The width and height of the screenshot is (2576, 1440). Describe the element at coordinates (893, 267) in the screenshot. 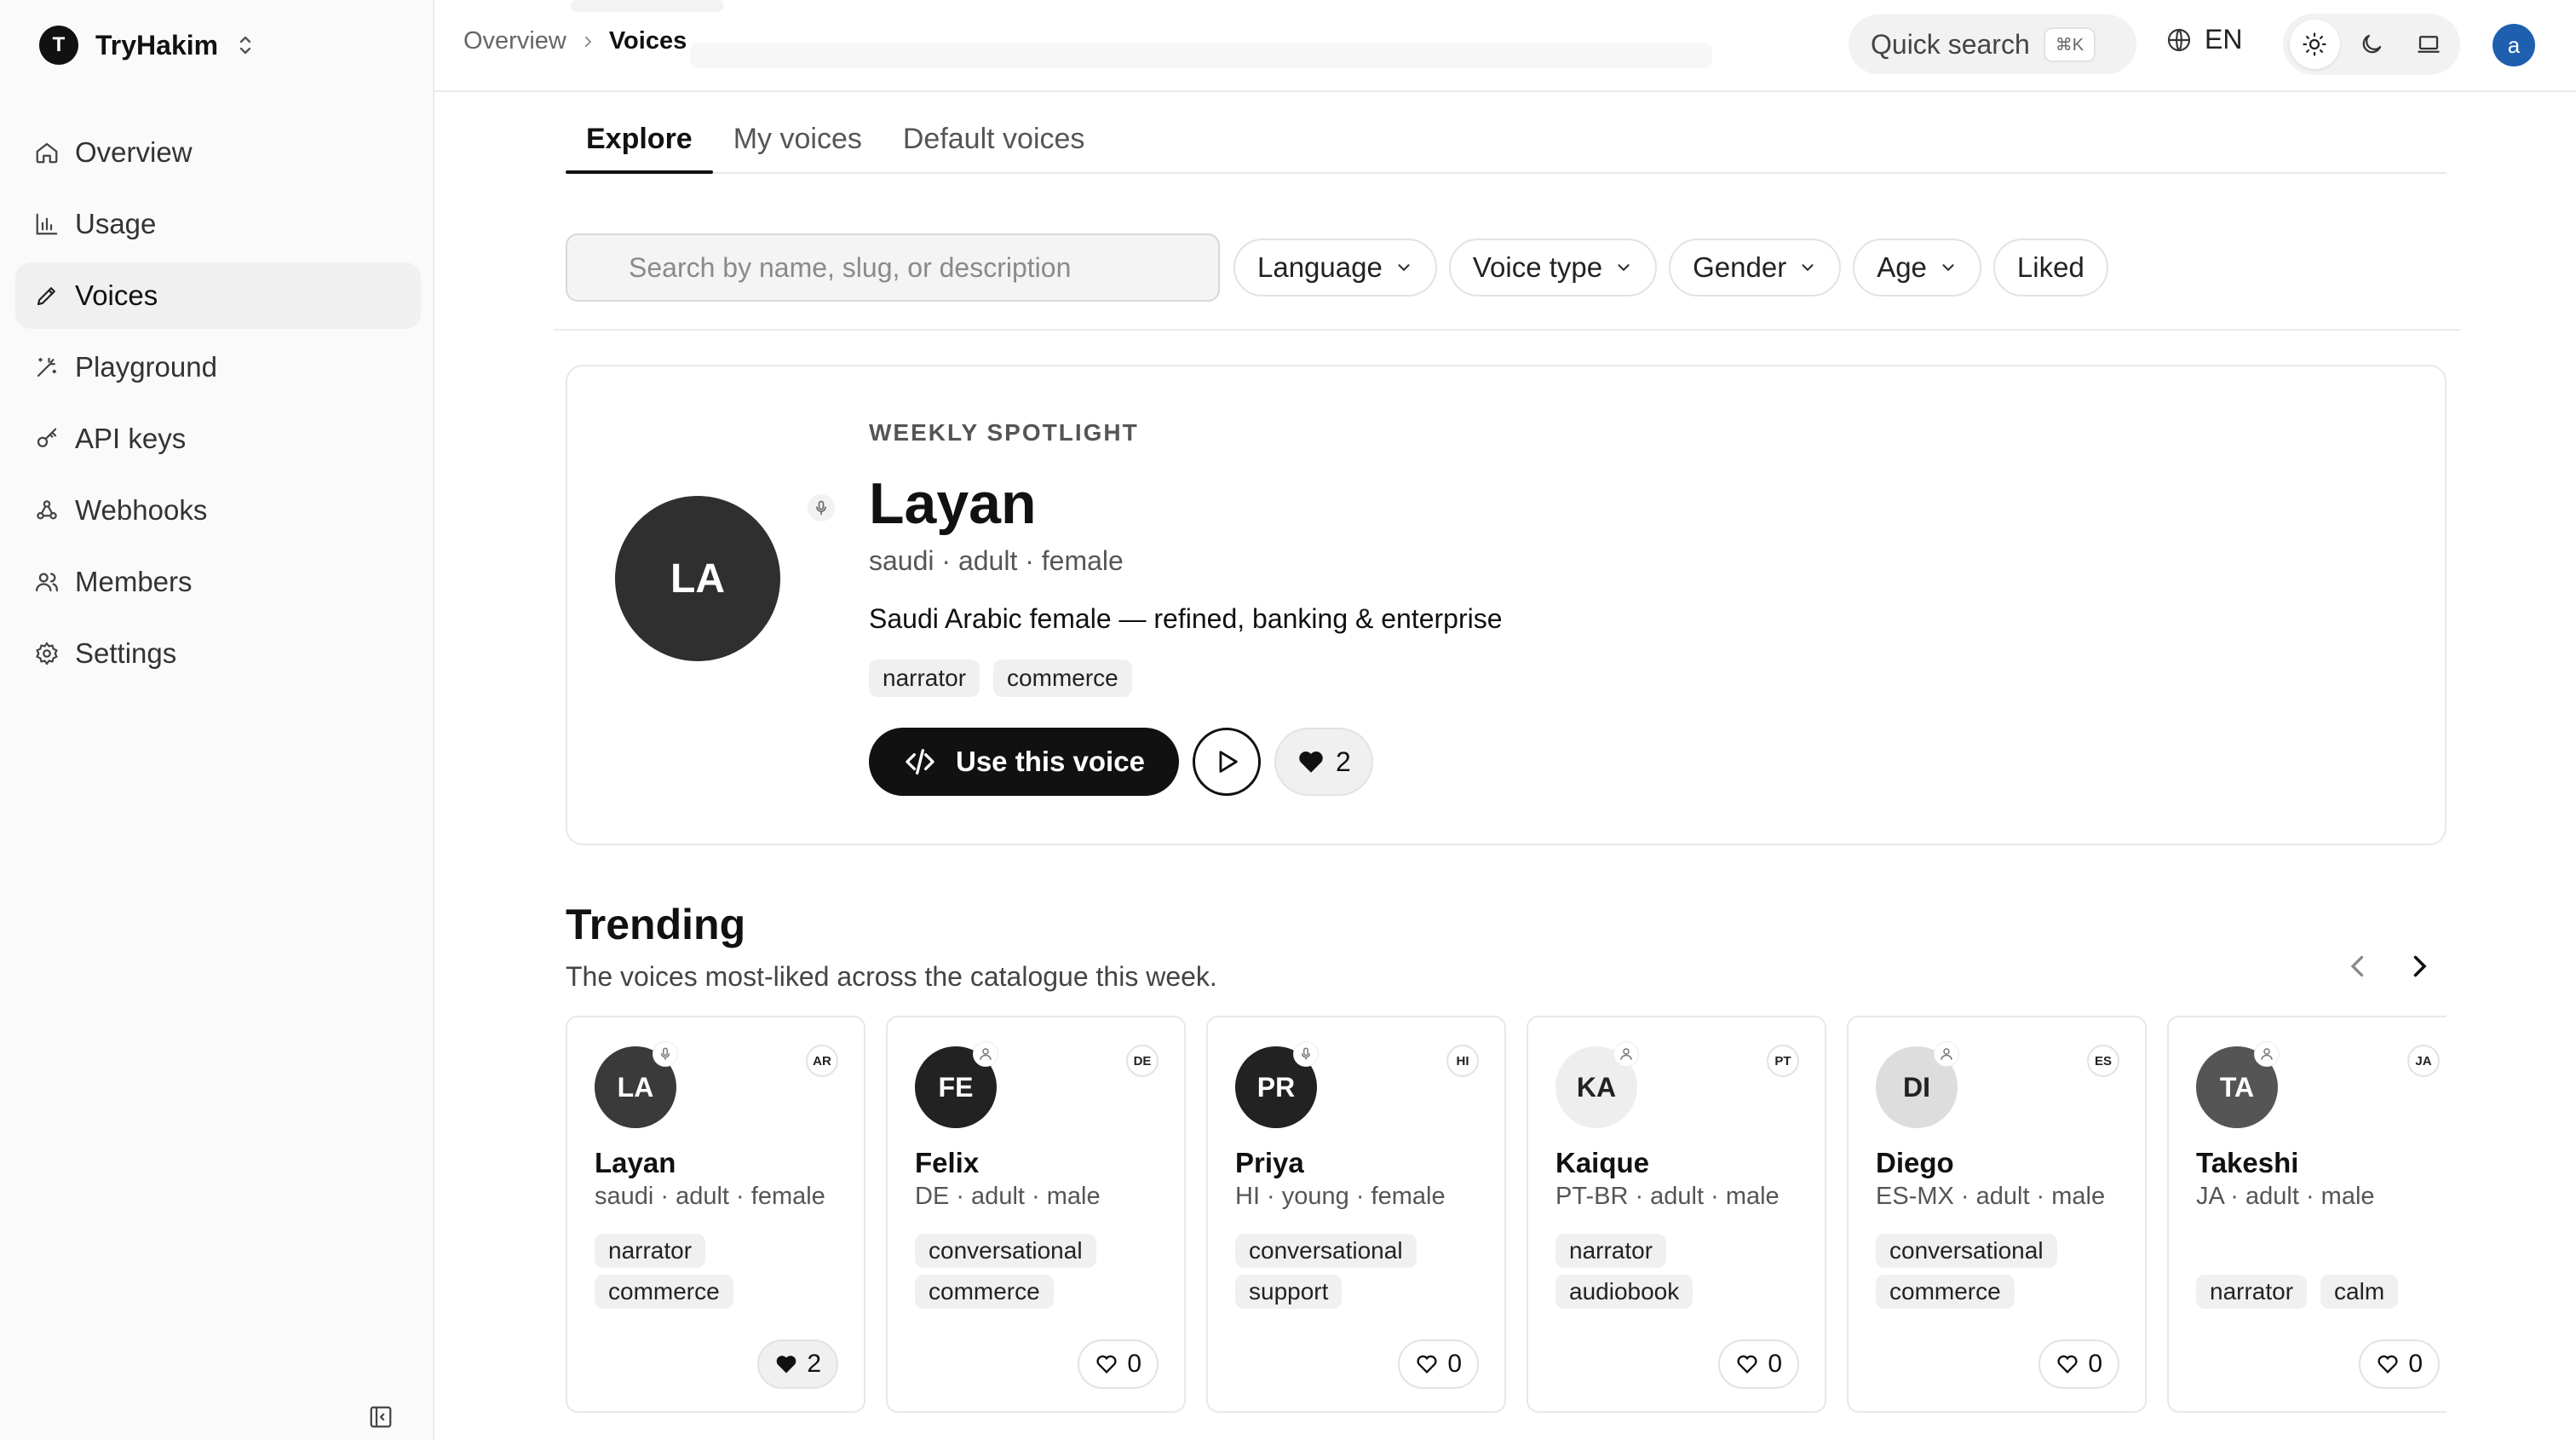

I see `voice-search-input` at that location.